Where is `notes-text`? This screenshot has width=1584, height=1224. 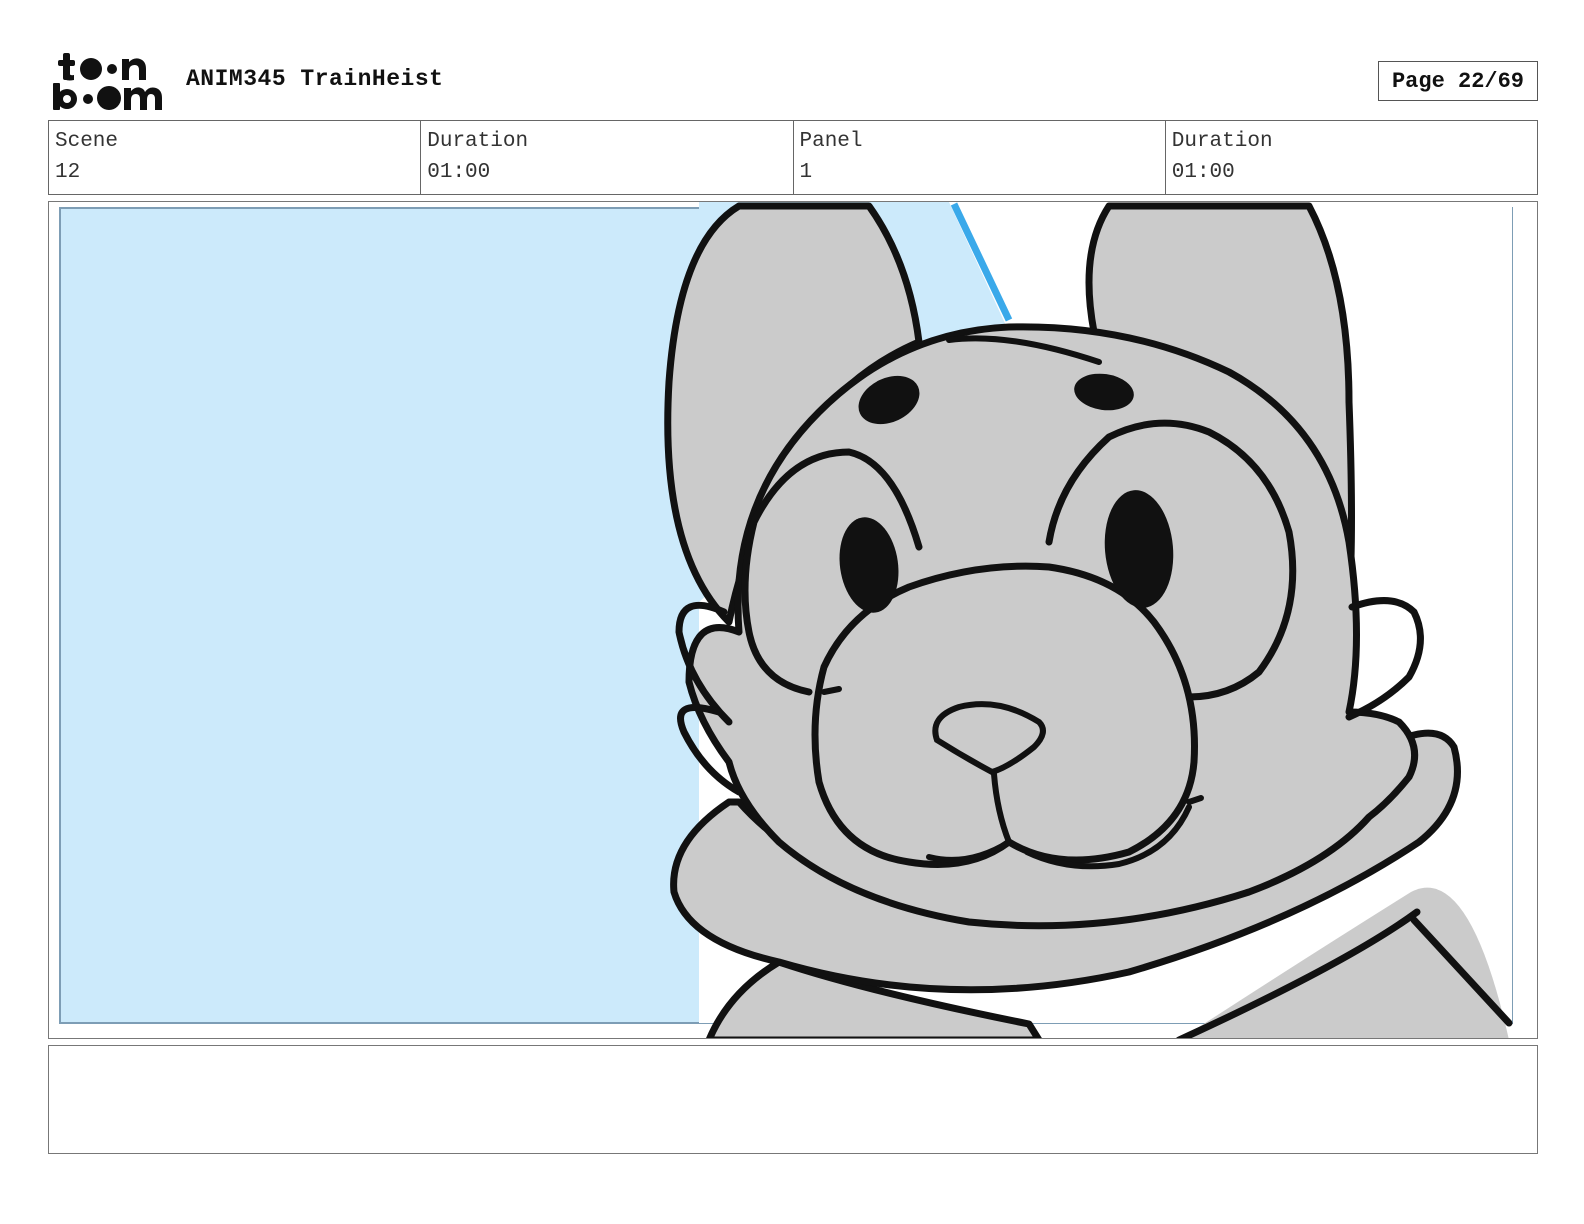 notes-text is located at coordinates (793, 1054).